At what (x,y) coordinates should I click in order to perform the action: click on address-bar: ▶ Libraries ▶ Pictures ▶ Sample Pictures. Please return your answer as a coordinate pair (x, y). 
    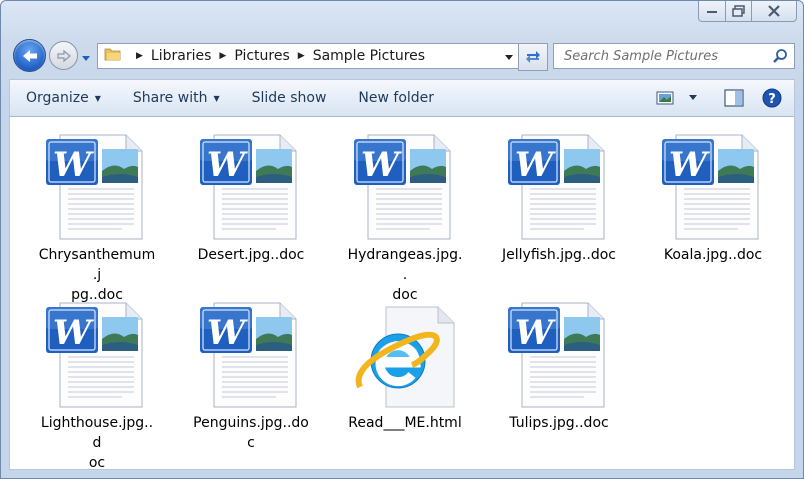
    Looking at the image, I should click on (308, 56).